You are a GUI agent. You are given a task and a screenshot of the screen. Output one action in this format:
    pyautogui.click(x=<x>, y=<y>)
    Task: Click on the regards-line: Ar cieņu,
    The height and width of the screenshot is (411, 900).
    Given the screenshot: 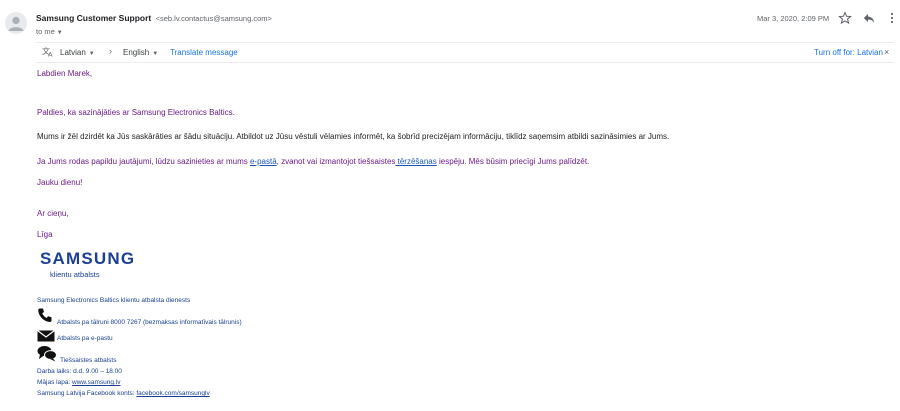 What is the action you would take?
    pyautogui.click(x=53, y=213)
    